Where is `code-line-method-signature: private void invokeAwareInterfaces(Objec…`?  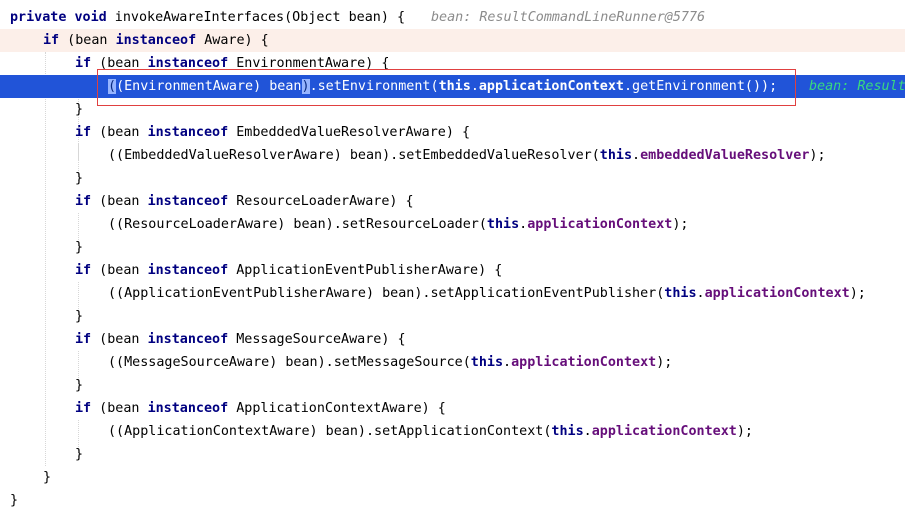 code-line-method-signature: private void invokeAwareInterfaces(Objec… is located at coordinates (452, 17).